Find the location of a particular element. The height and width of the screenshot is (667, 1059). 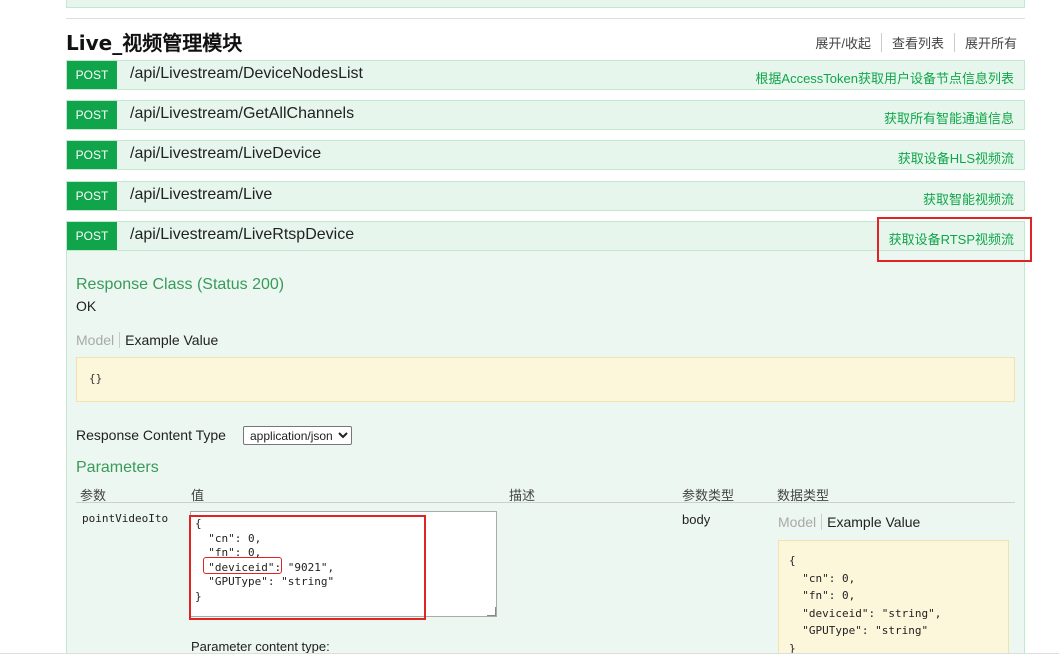

response-model-tabs: Model Example Value is located at coordinates (147, 340).